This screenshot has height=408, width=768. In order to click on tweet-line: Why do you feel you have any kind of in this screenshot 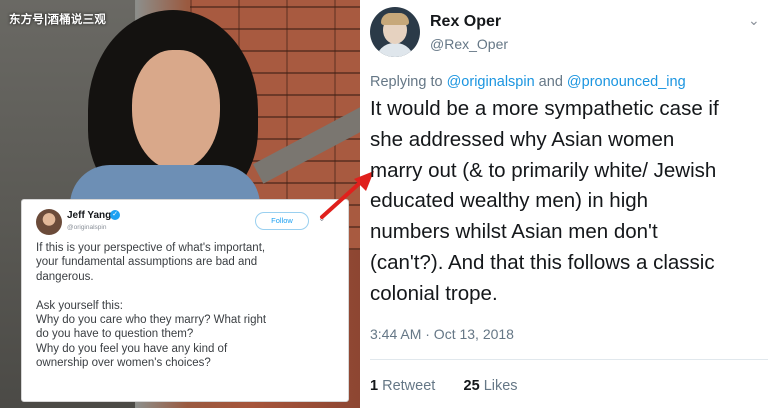, I will do `click(132, 348)`.